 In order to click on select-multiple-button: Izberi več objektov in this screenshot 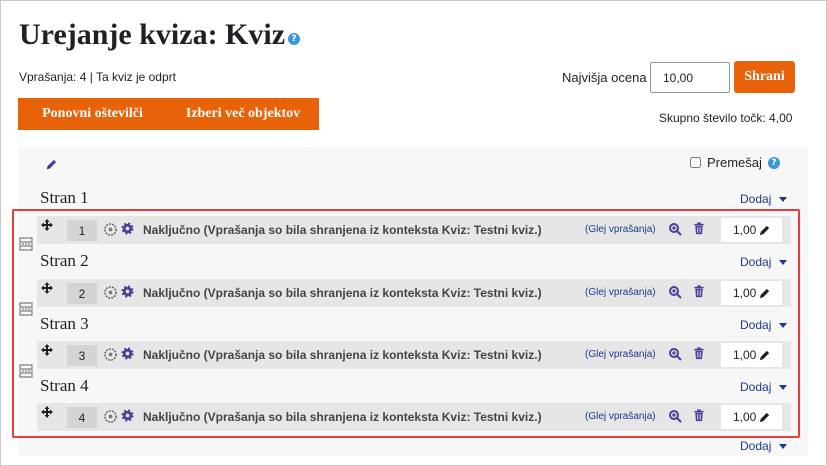, I will do `click(243, 114)`.